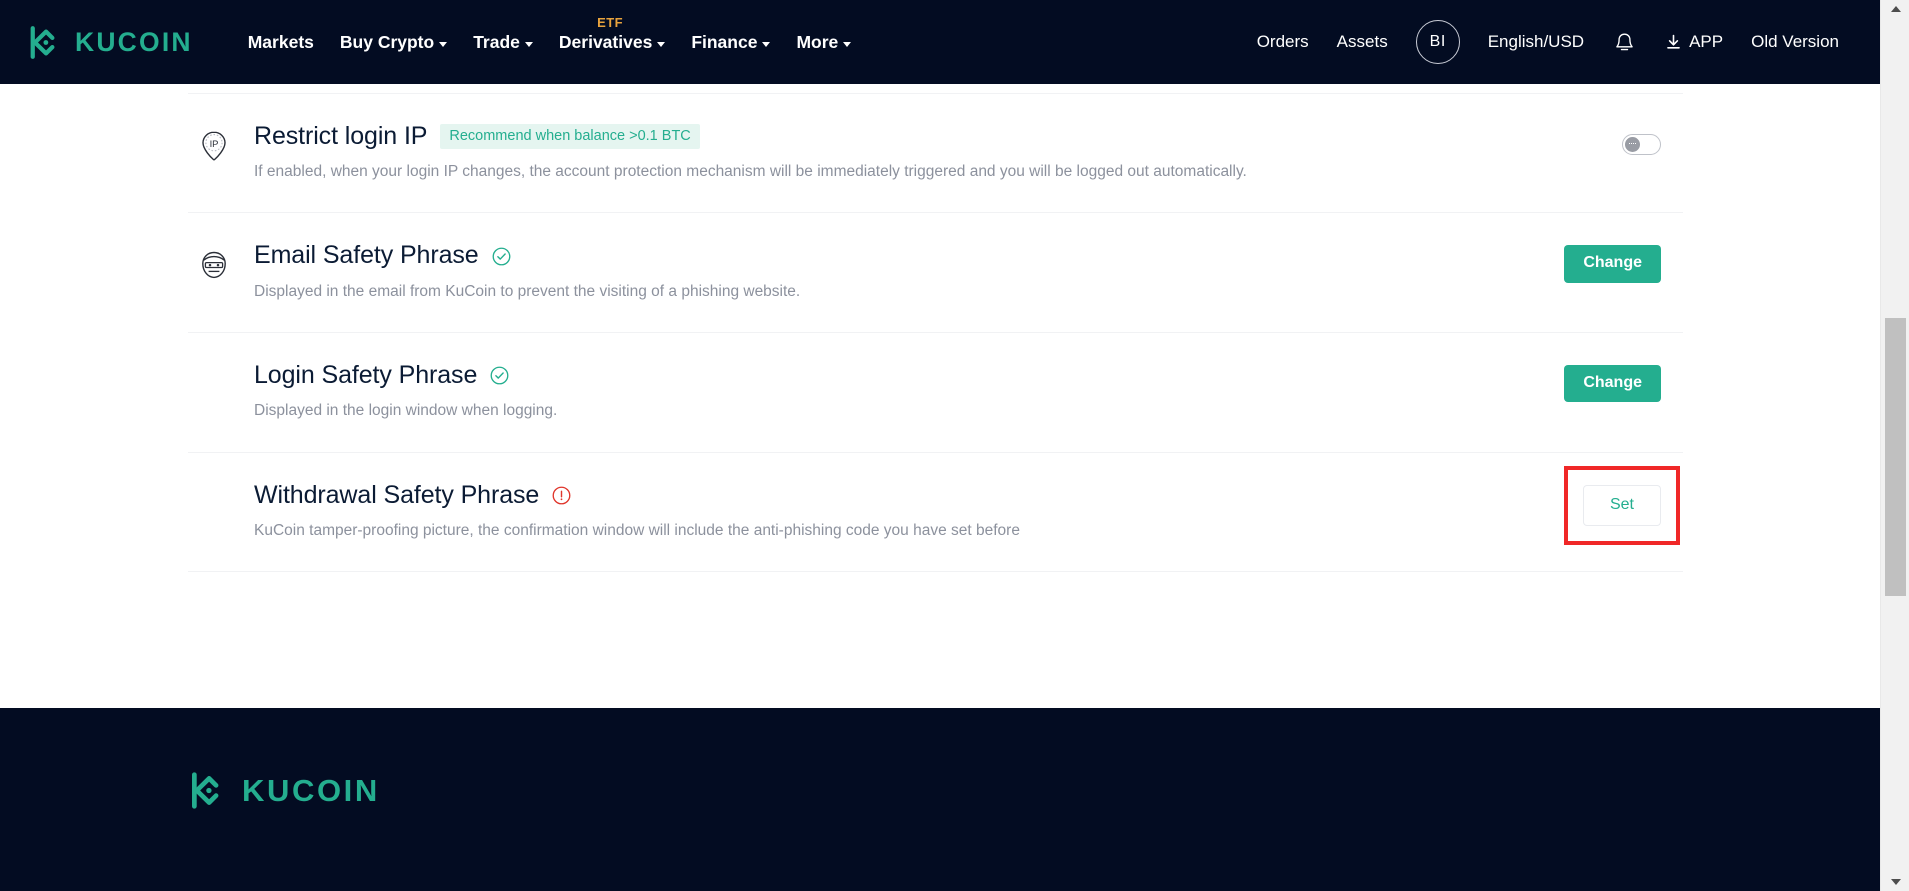  I want to click on chevron-up-icon, so click(1895, 9).